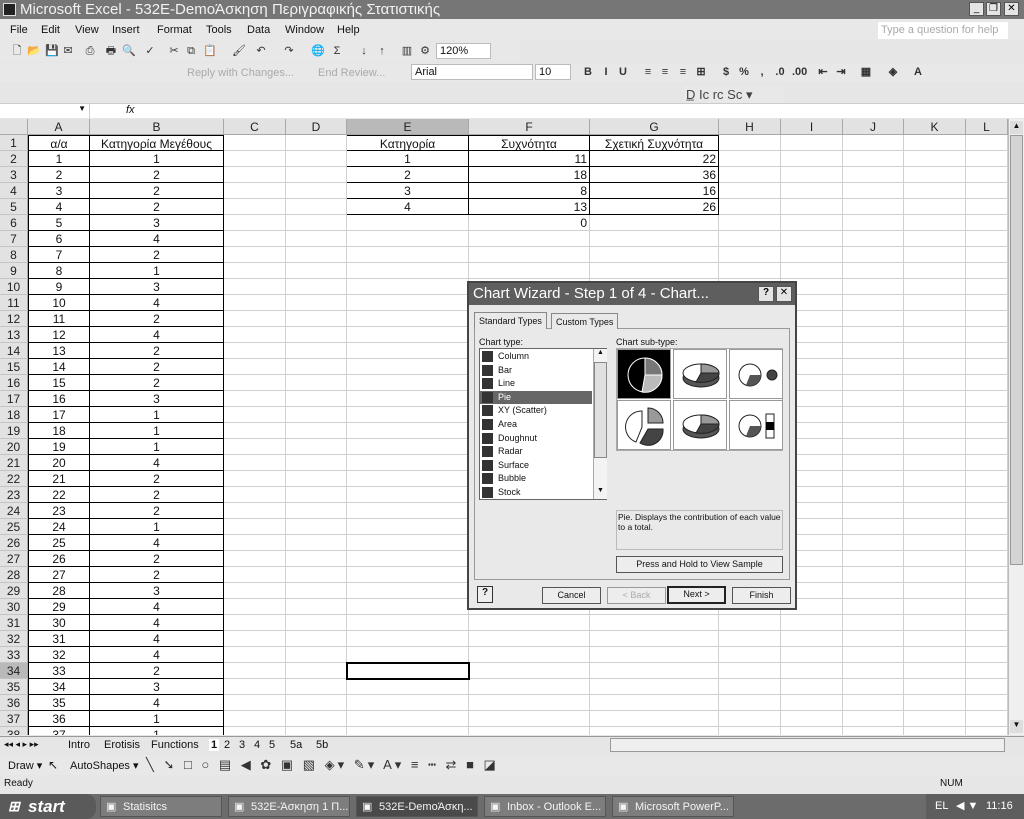 Image resolution: width=1024 pixels, height=819 pixels. Describe the element at coordinates (812, 175) in the screenshot. I see `cell-I3` at that location.